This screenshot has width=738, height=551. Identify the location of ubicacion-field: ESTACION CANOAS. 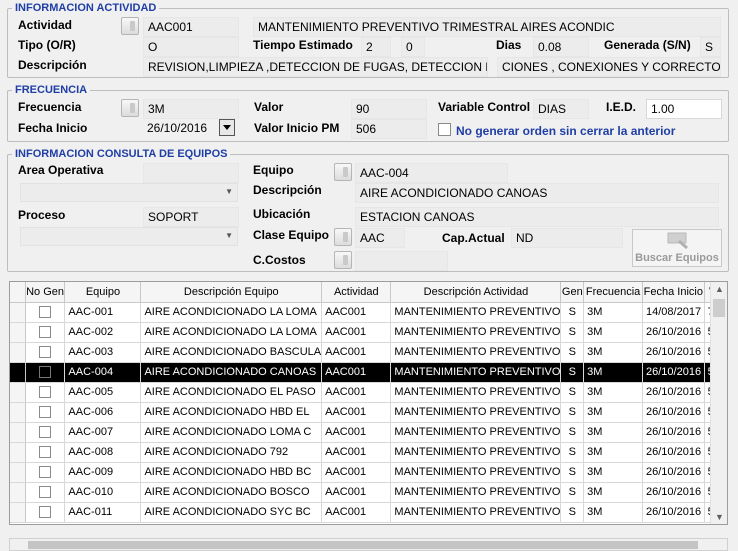
(537, 217).